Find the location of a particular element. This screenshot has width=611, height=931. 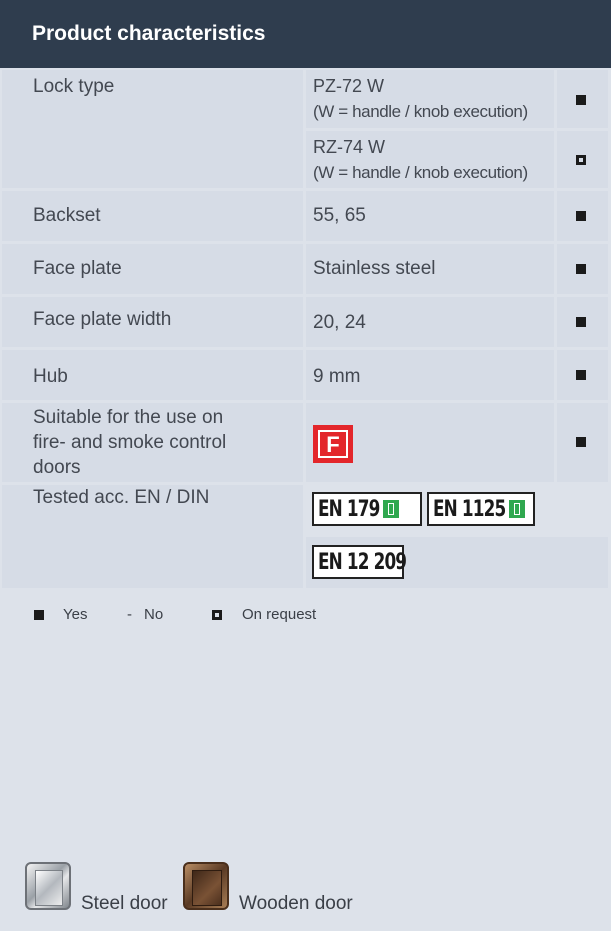

tested-badges-cell-2: EN 12 209 is located at coordinates (457, 562).